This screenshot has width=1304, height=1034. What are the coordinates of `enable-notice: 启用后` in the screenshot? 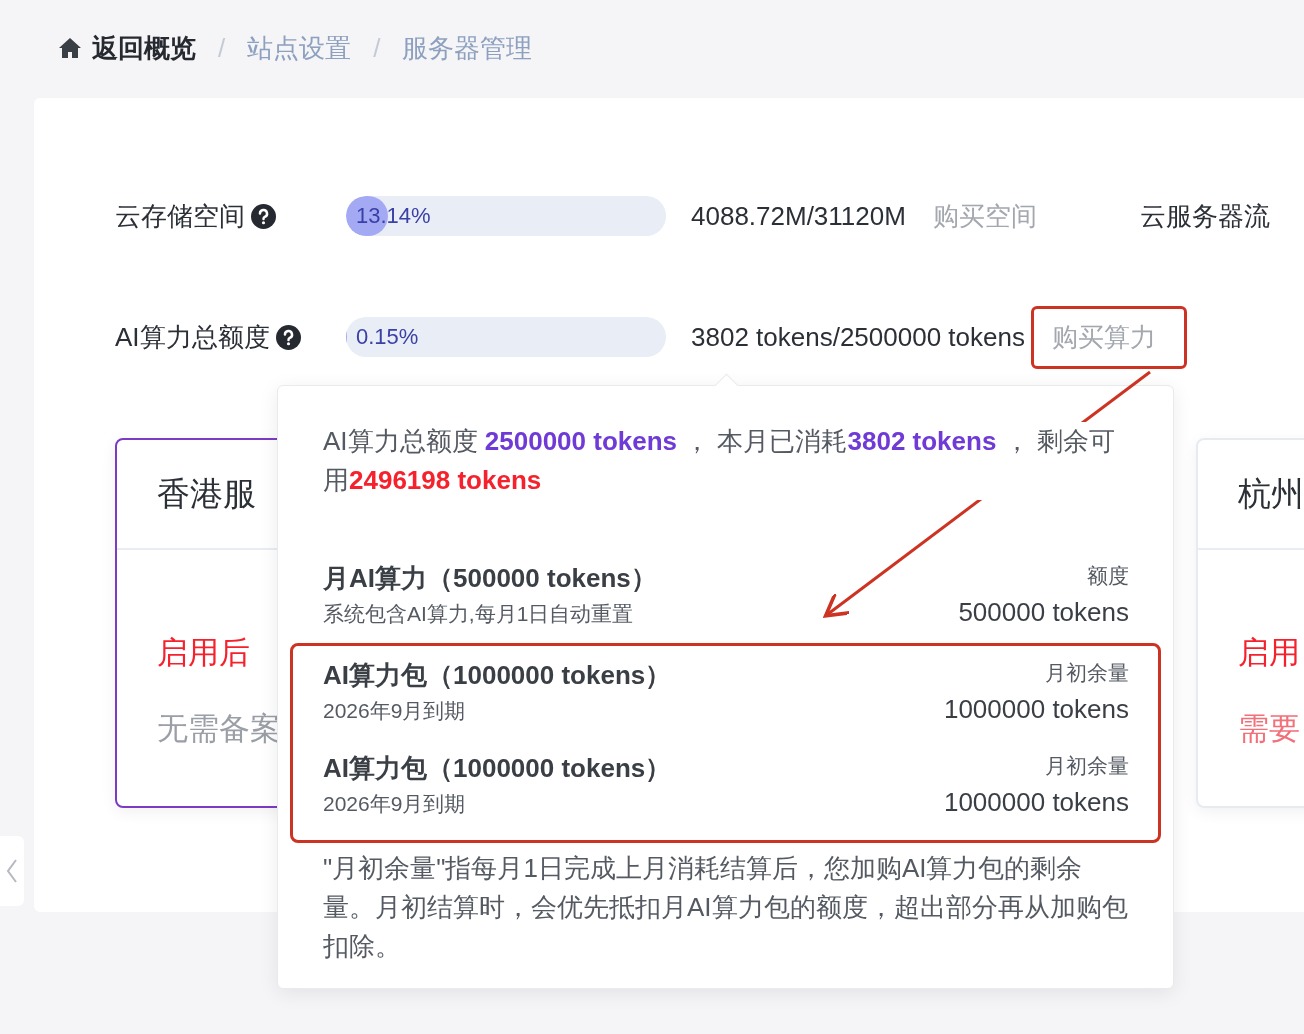 It's located at (203, 652).